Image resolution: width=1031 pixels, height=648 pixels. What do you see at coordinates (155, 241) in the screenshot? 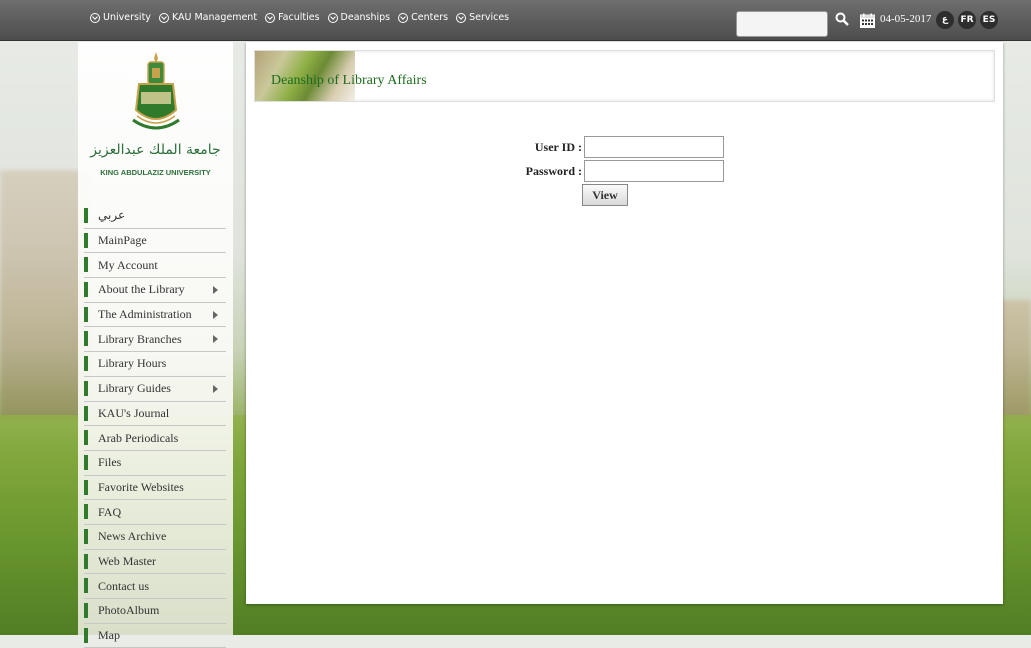
I see `sidebar-item-mainpage: MainPage` at bounding box center [155, 241].